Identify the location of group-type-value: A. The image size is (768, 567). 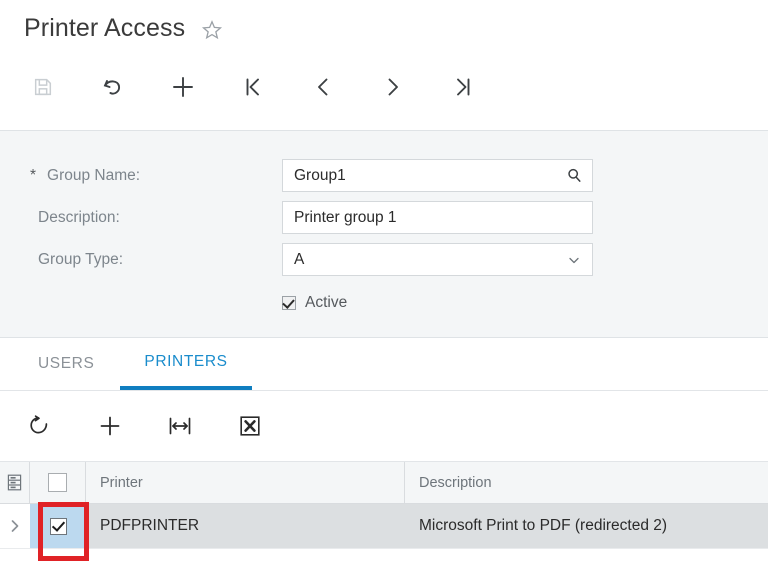
(299, 259).